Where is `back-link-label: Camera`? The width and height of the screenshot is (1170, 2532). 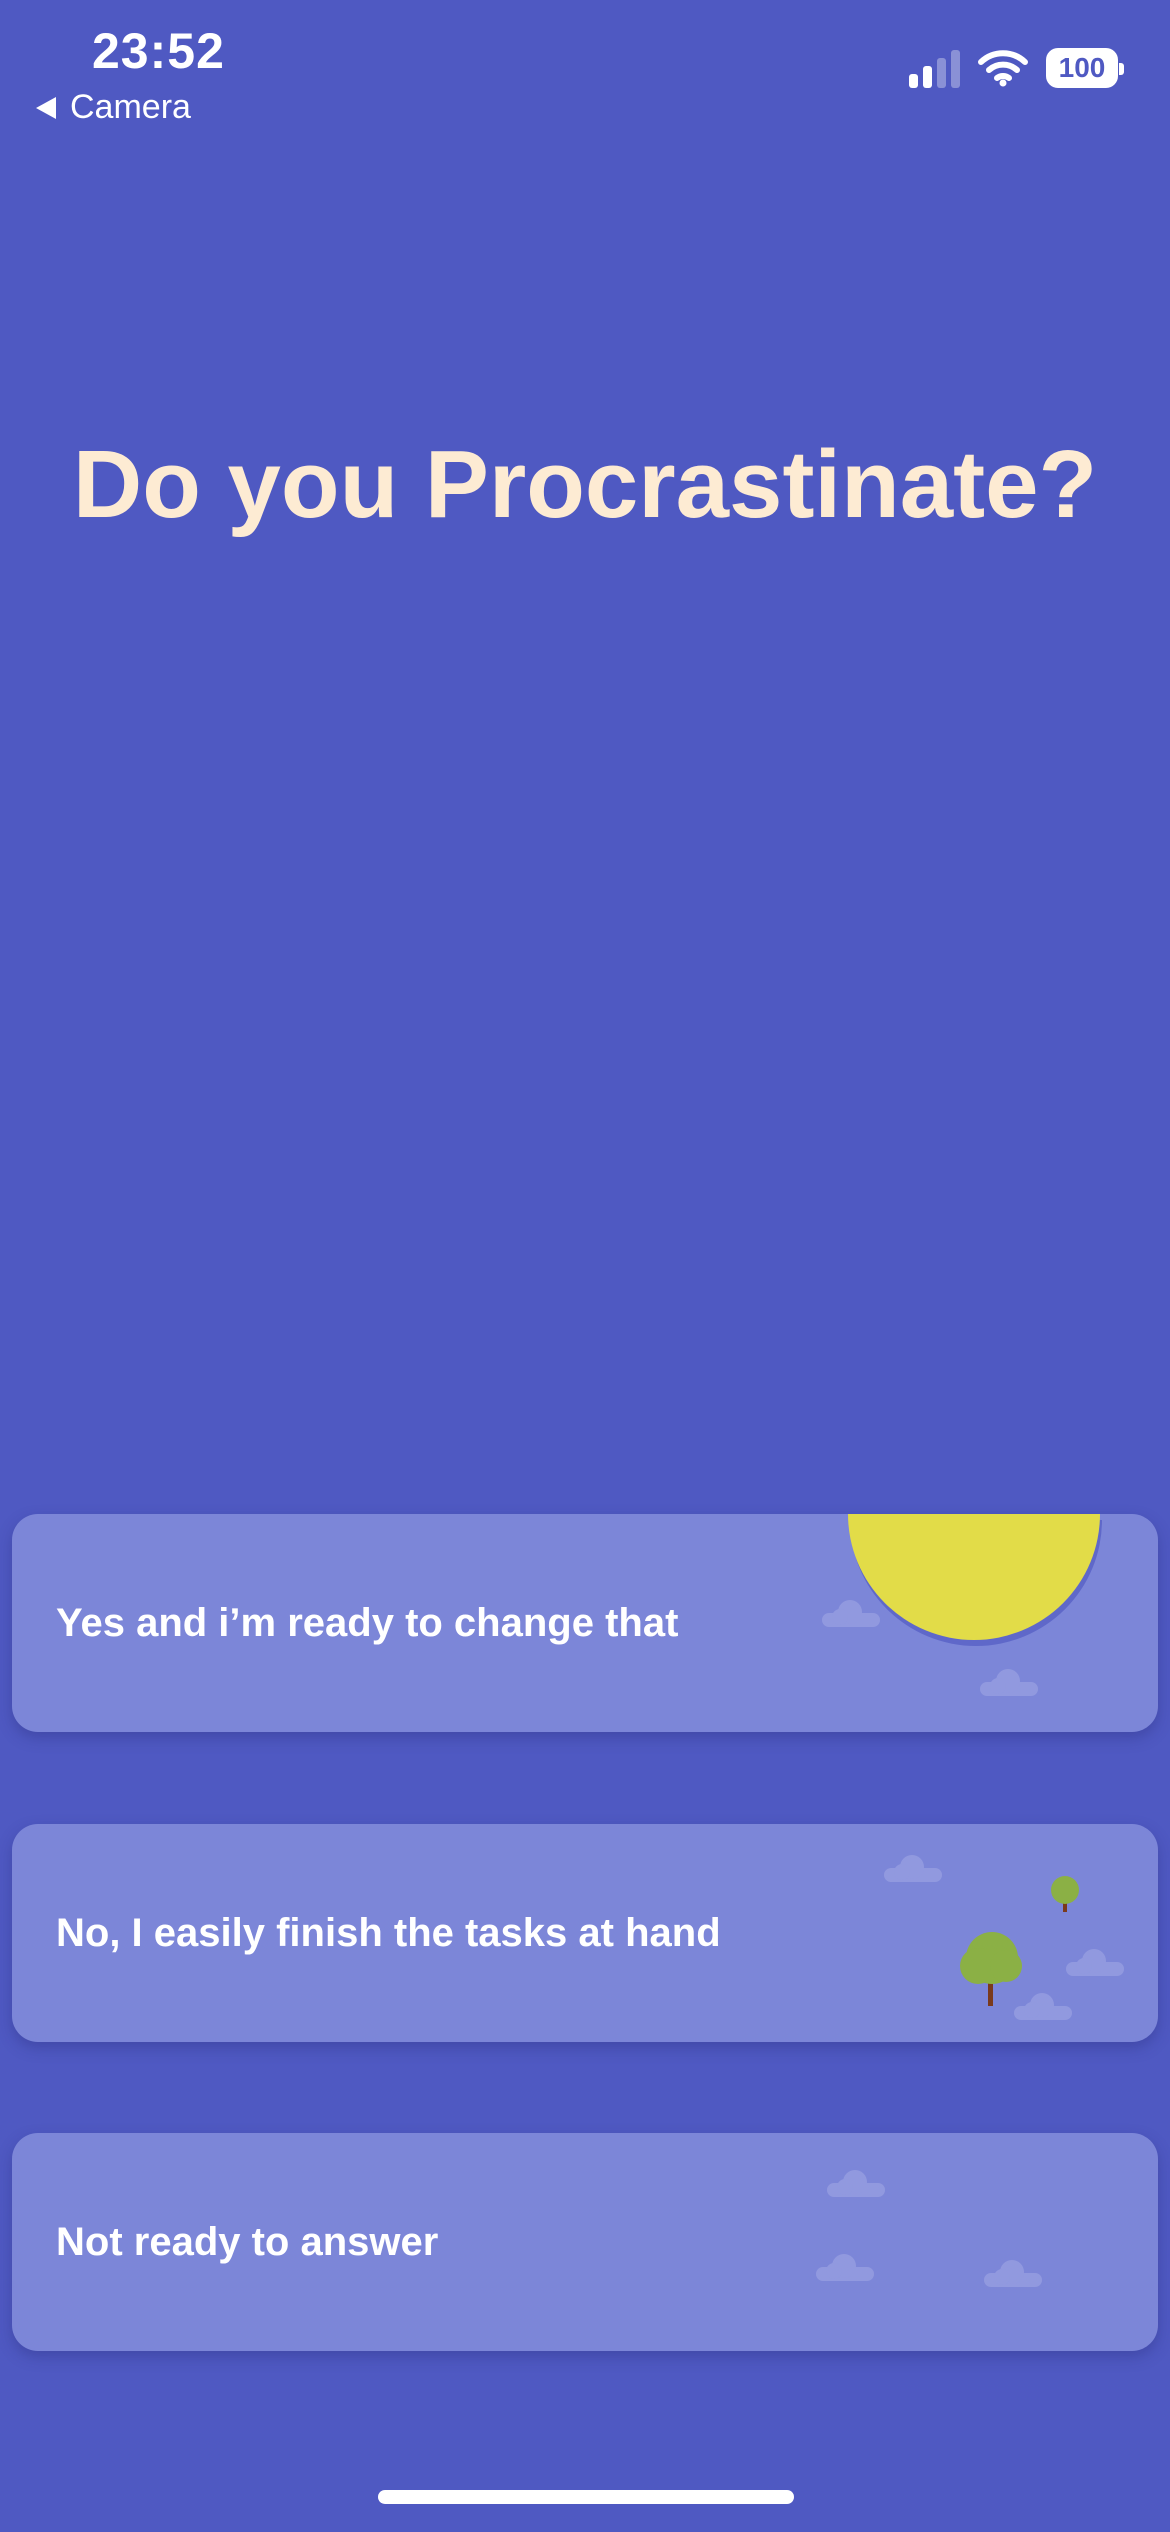 back-link-label: Camera is located at coordinates (130, 107).